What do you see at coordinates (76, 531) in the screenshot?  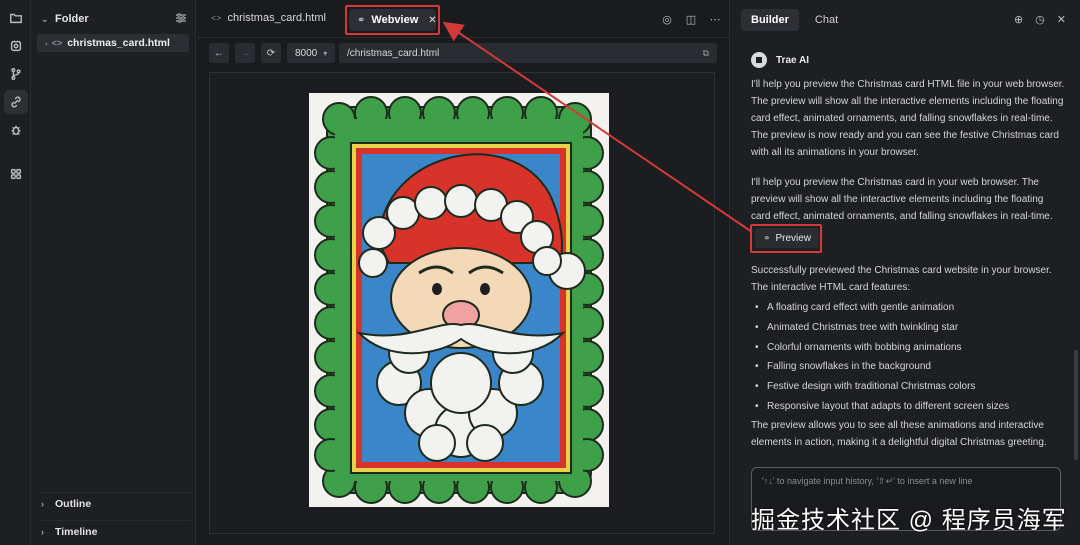 I see `timeline-label: Timeline` at bounding box center [76, 531].